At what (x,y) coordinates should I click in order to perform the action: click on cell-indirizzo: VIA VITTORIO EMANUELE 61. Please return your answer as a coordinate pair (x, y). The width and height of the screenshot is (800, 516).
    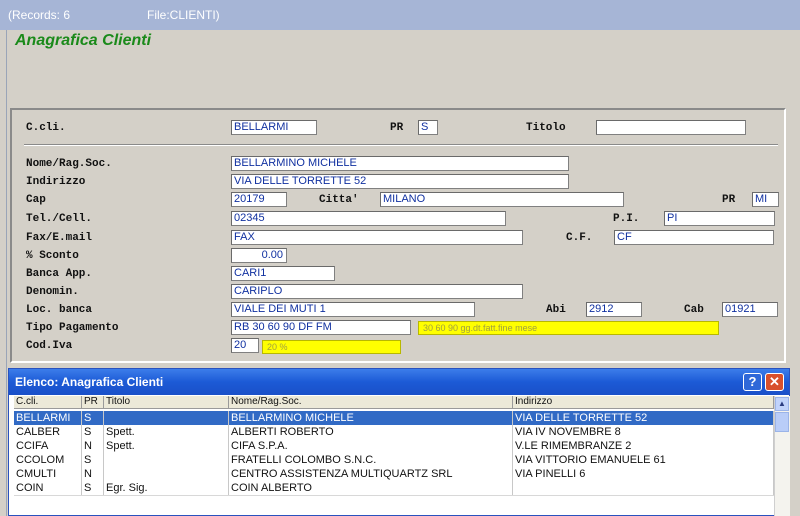
    Looking at the image, I should click on (643, 460).